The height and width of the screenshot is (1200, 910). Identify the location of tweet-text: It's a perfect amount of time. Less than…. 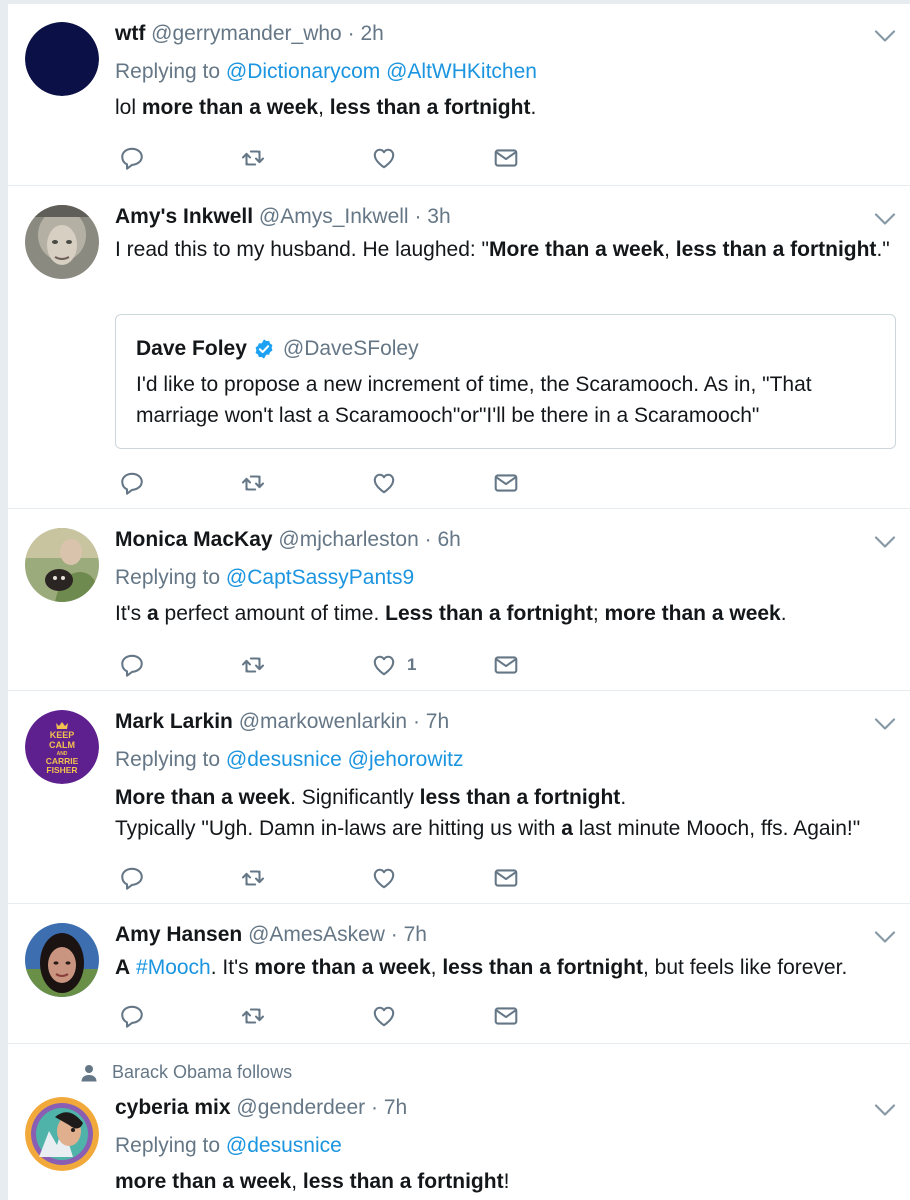
(505, 613).